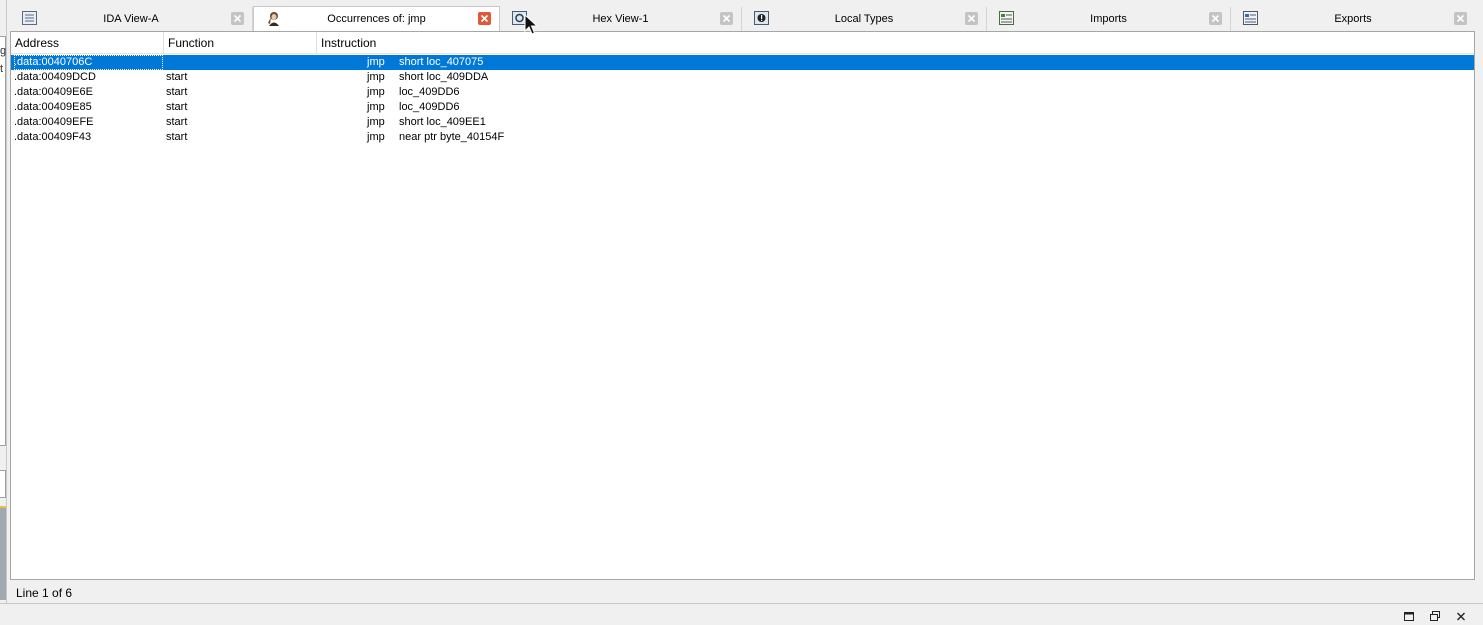 This screenshot has height=625, width=1483. What do you see at coordinates (442, 122) in the screenshot?
I see `cell-operands: short loc_409EE1` at bounding box center [442, 122].